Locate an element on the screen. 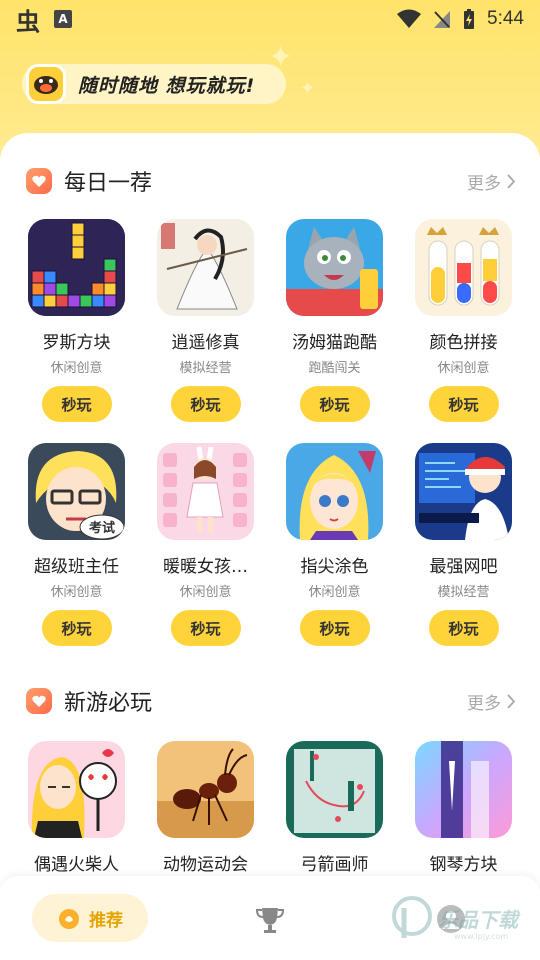  section-header-new: 新游必玩 更多 is located at coordinates (271, 701).